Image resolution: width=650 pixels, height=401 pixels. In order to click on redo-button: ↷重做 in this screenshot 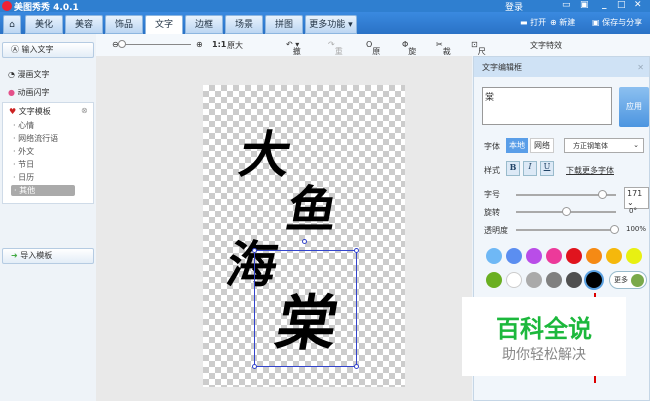, I will do `click(335, 53)`.